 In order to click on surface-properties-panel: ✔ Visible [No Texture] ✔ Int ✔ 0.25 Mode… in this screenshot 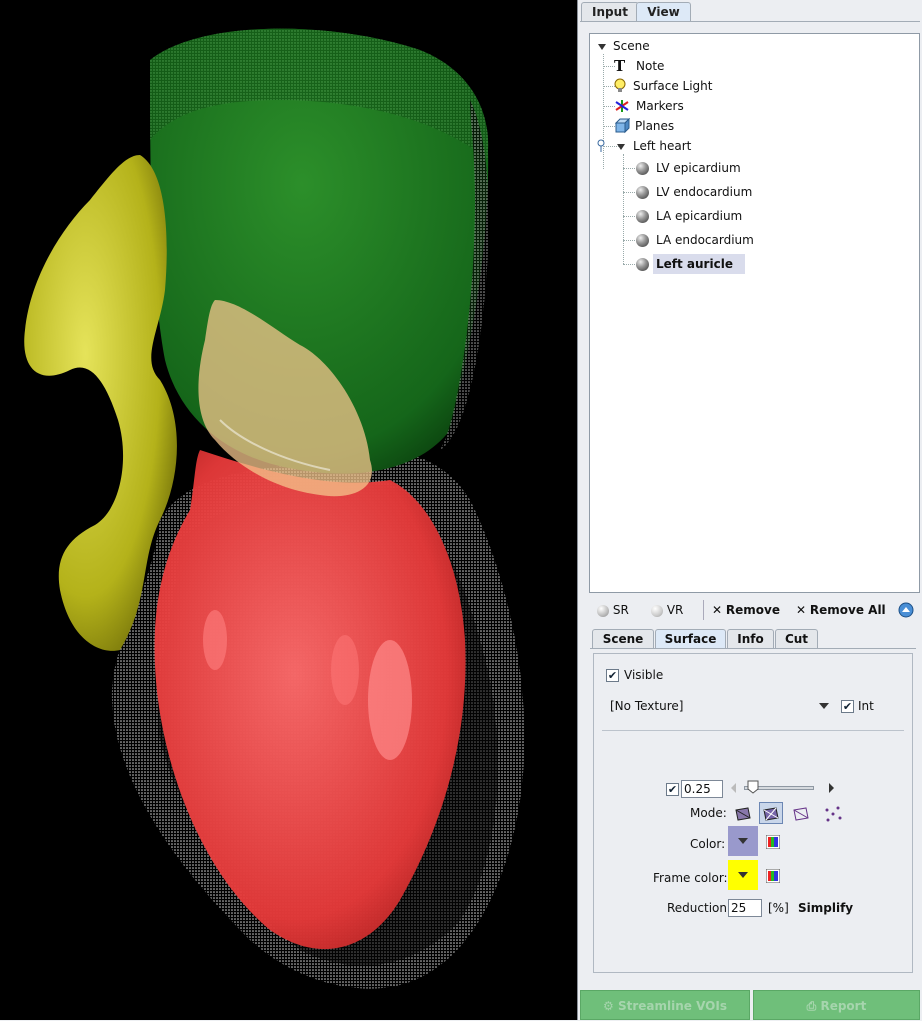, I will do `click(753, 813)`.